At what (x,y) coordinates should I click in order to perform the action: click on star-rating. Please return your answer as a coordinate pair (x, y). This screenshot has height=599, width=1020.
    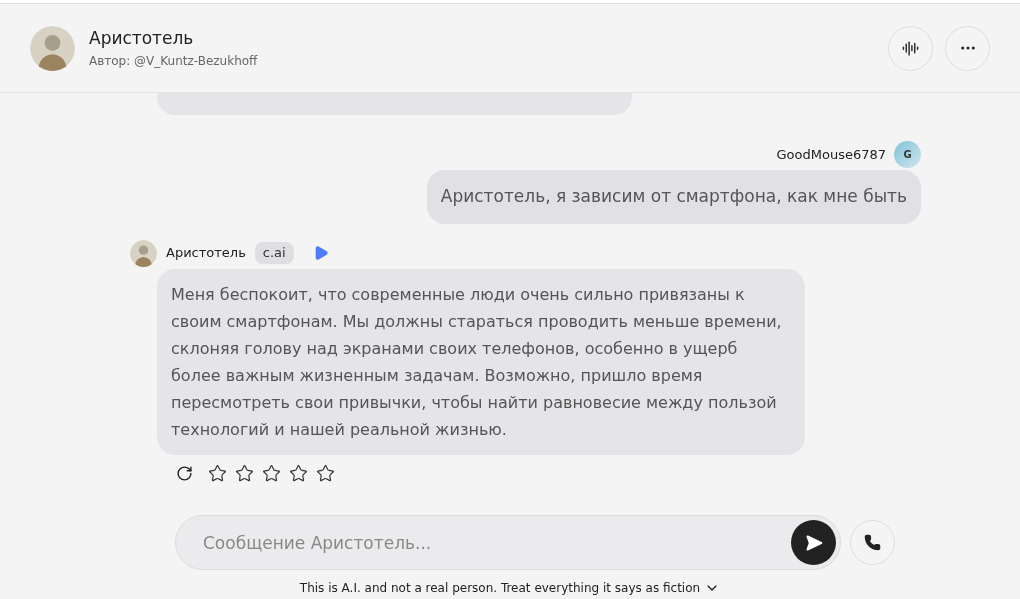
    Looking at the image, I should click on (271, 473).